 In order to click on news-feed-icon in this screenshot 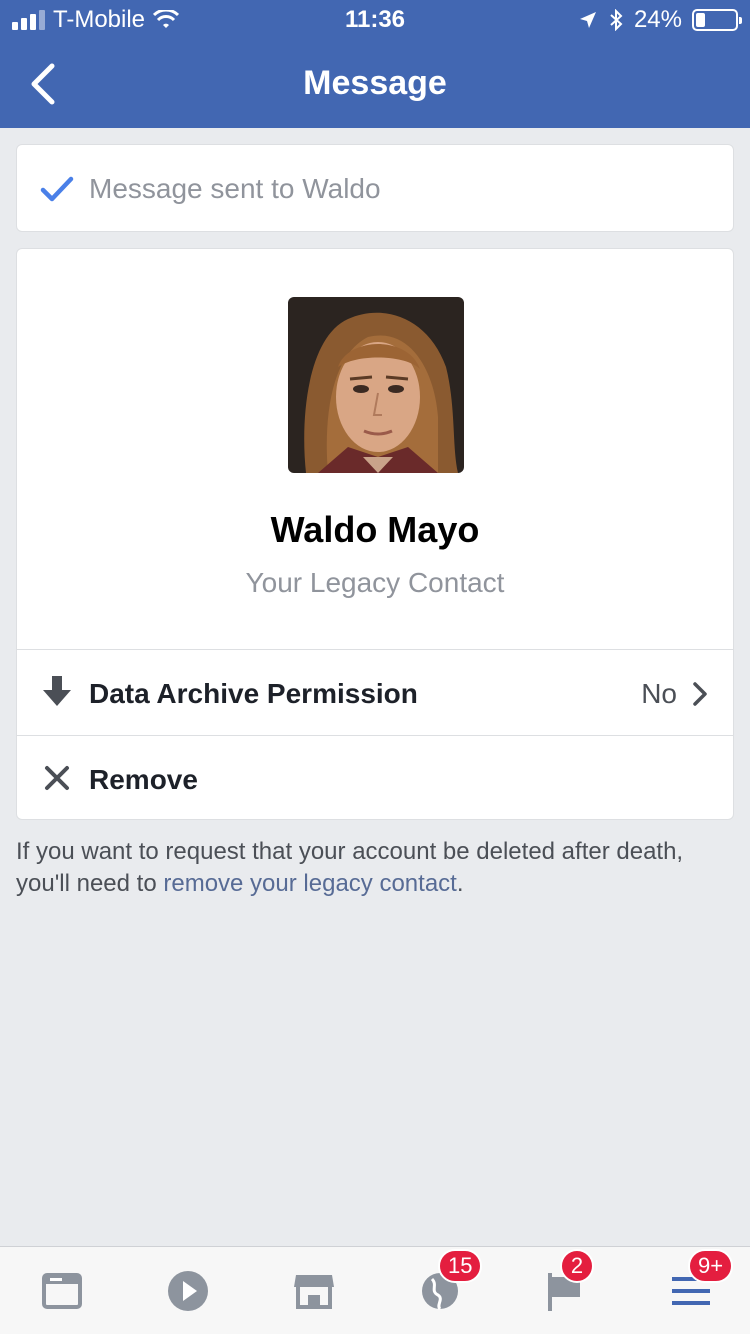, I will do `click(62, 1291)`.